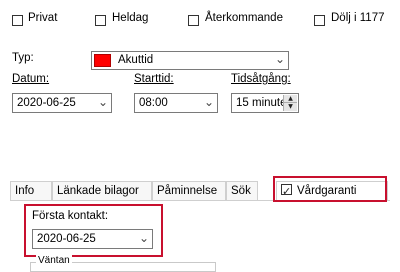 The image size is (400, 272). What do you see at coordinates (54, 260) in the screenshot?
I see `vantan-title: Väntan` at bounding box center [54, 260].